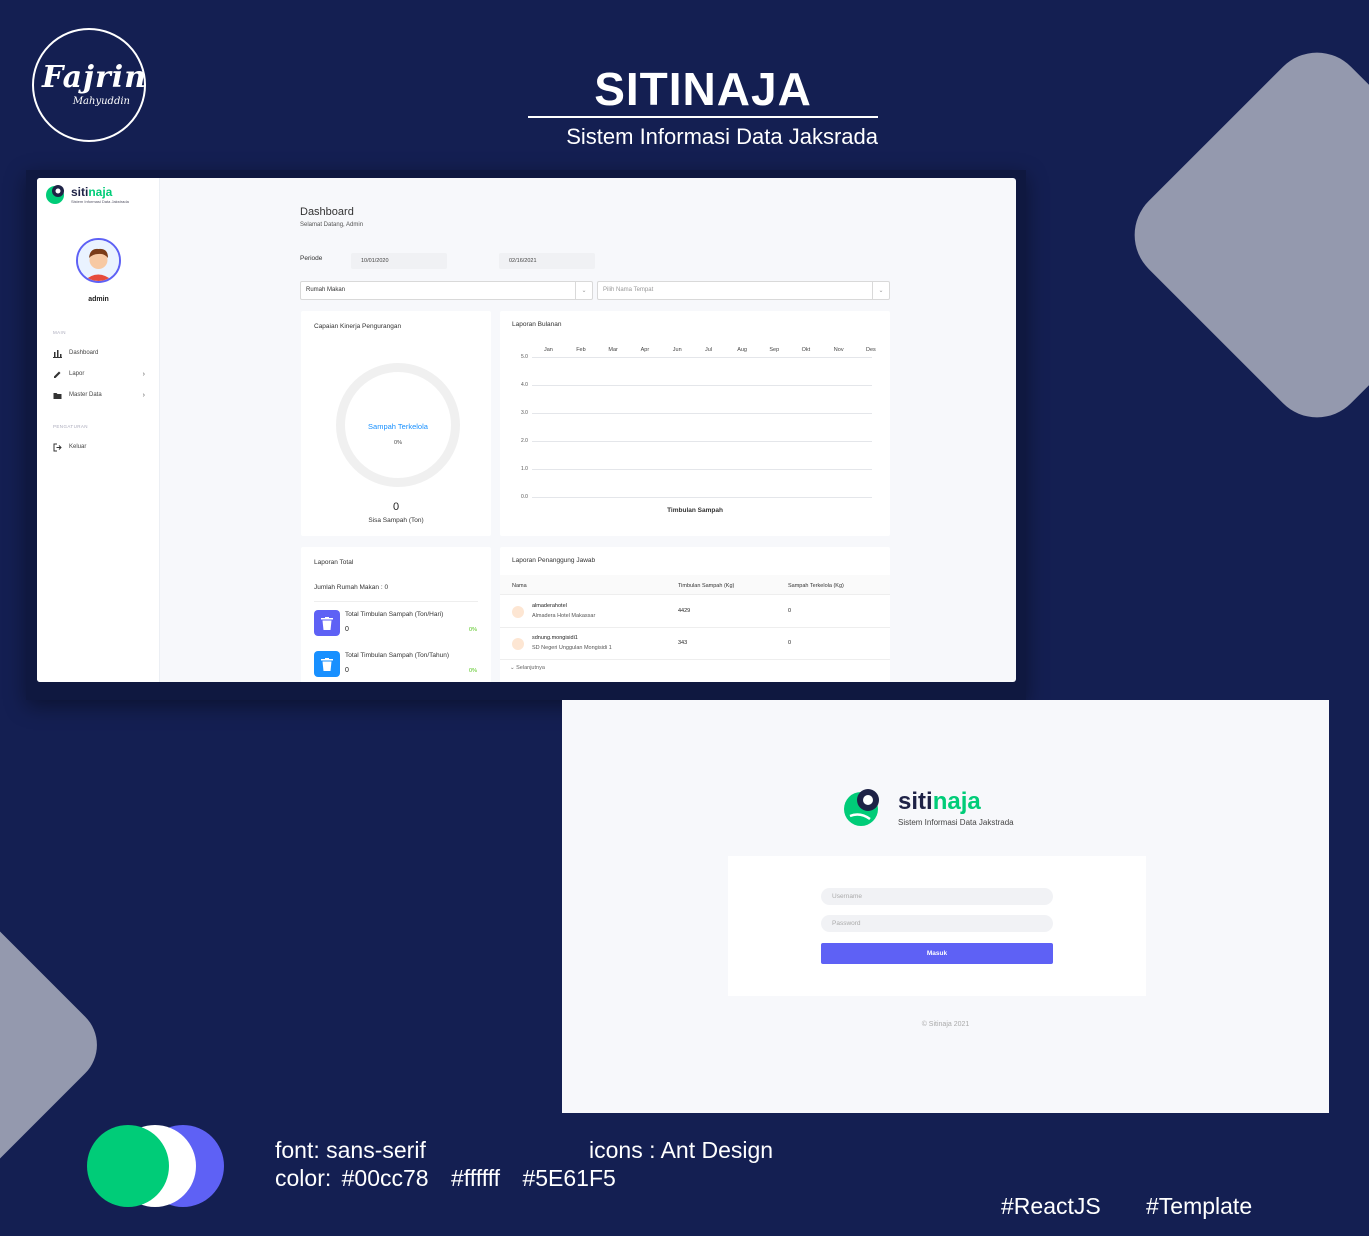 The width and height of the screenshot is (1369, 1236). Describe the element at coordinates (94, 77) in the screenshot. I see `signature-name: Fajrin` at that location.